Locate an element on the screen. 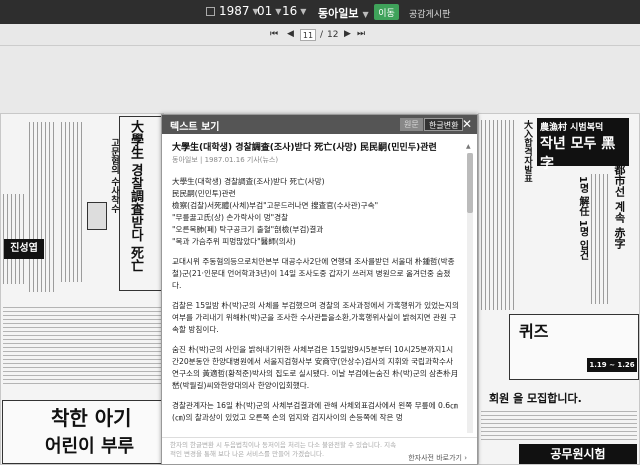 This screenshot has width=640, height=465. quiz-title: 퀴즈 is located at coordinates (534, 331).